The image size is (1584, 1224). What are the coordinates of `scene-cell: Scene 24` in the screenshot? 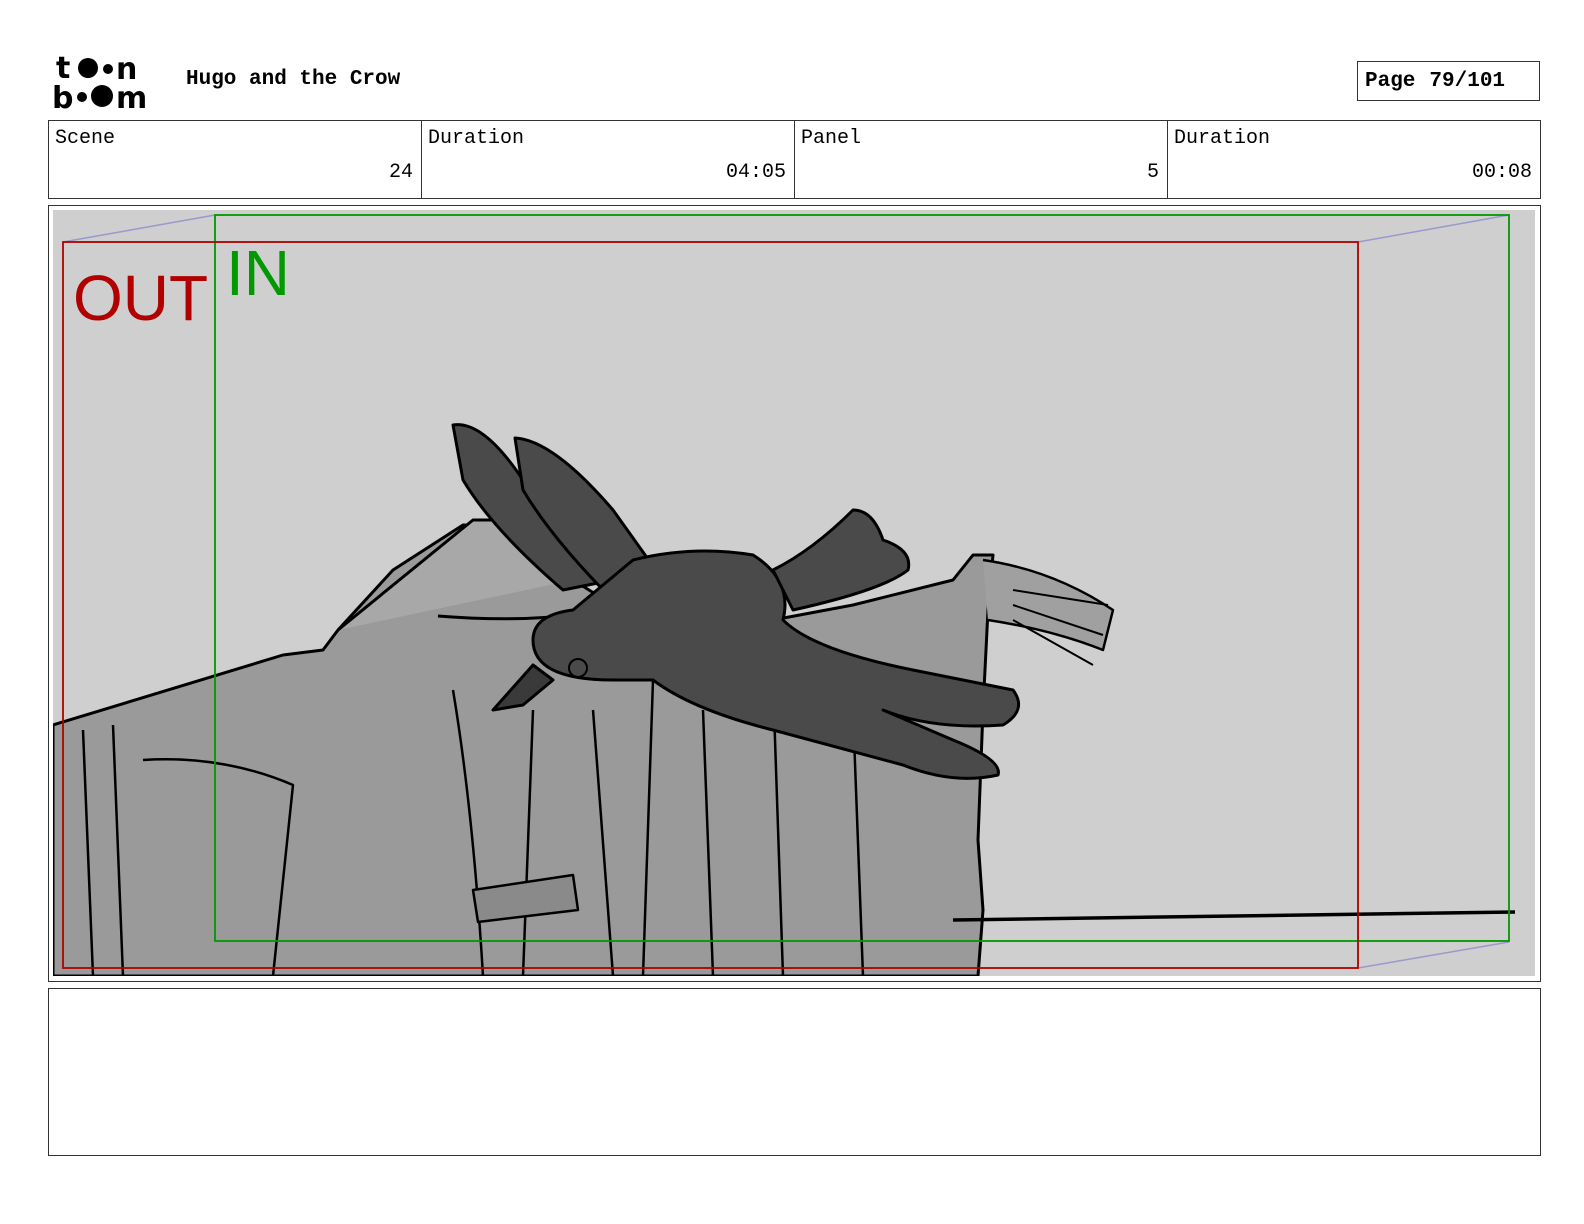 It's located at (235, 159).